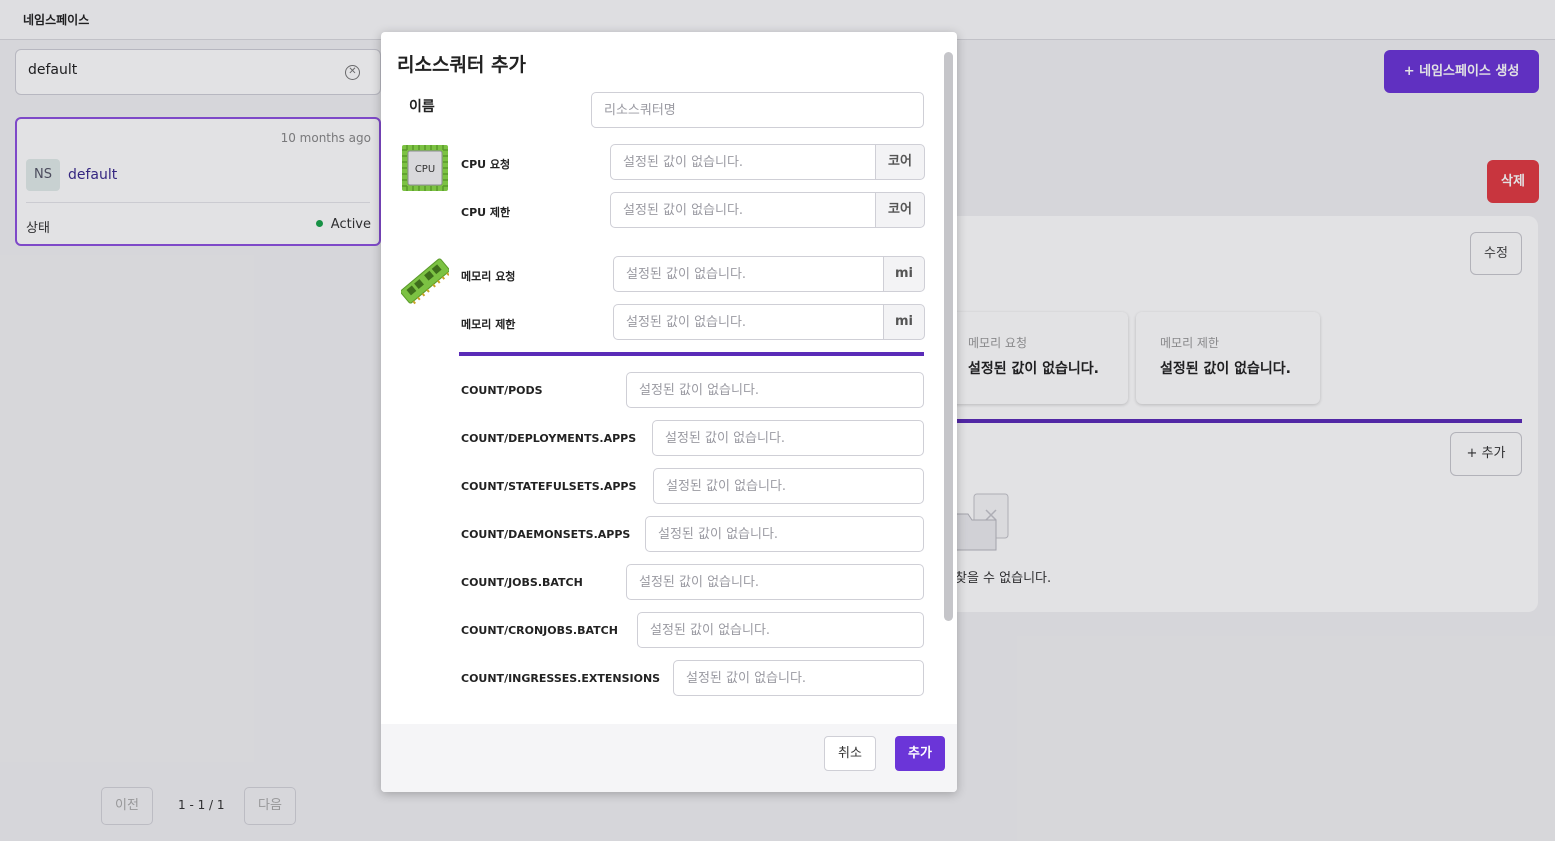 Image resolution: width=1555 pixels, height=841 pixels. I want to click on cpu-icon: CPU, so click(425, 168).